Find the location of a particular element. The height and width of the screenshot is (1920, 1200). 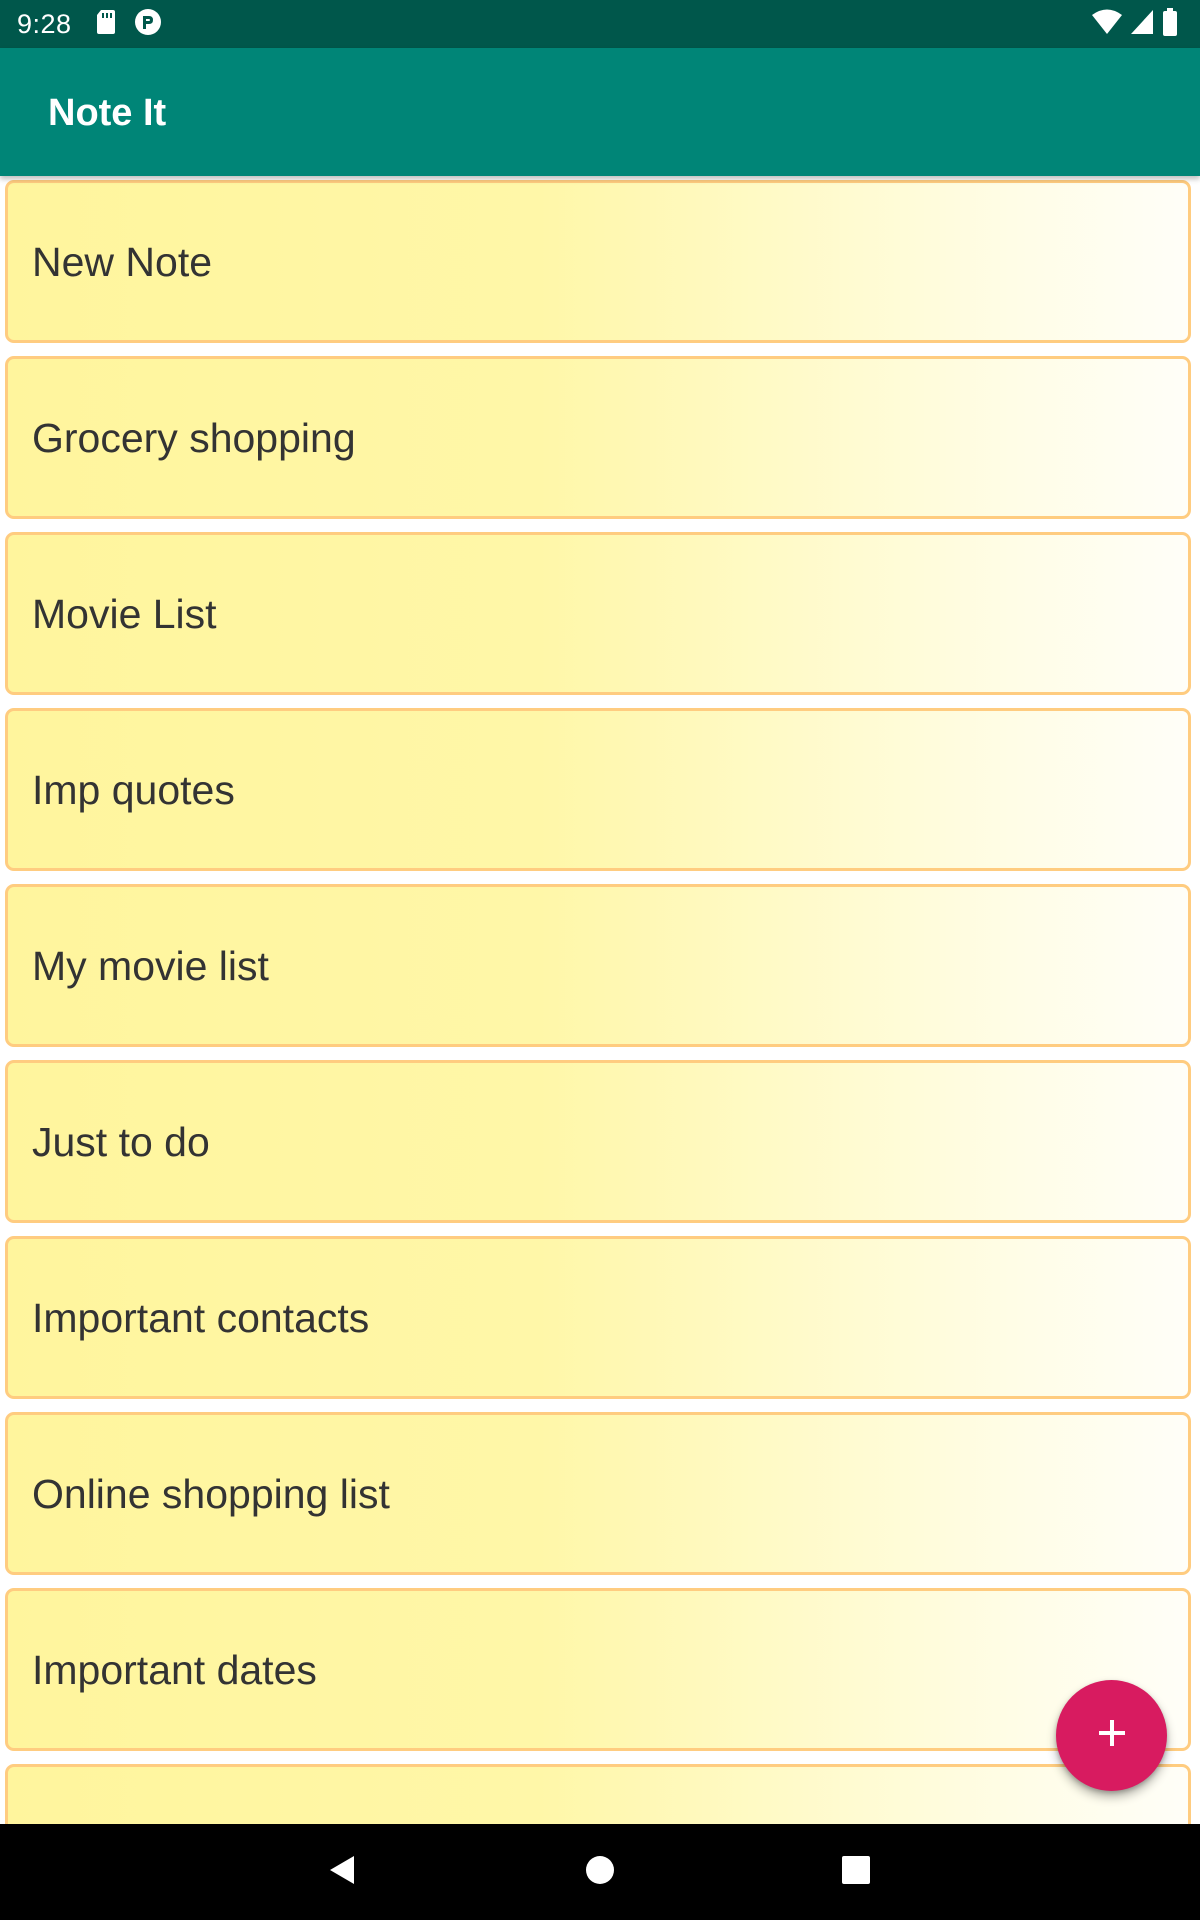

app-bar: Note It is located at coordinates (600, 112).